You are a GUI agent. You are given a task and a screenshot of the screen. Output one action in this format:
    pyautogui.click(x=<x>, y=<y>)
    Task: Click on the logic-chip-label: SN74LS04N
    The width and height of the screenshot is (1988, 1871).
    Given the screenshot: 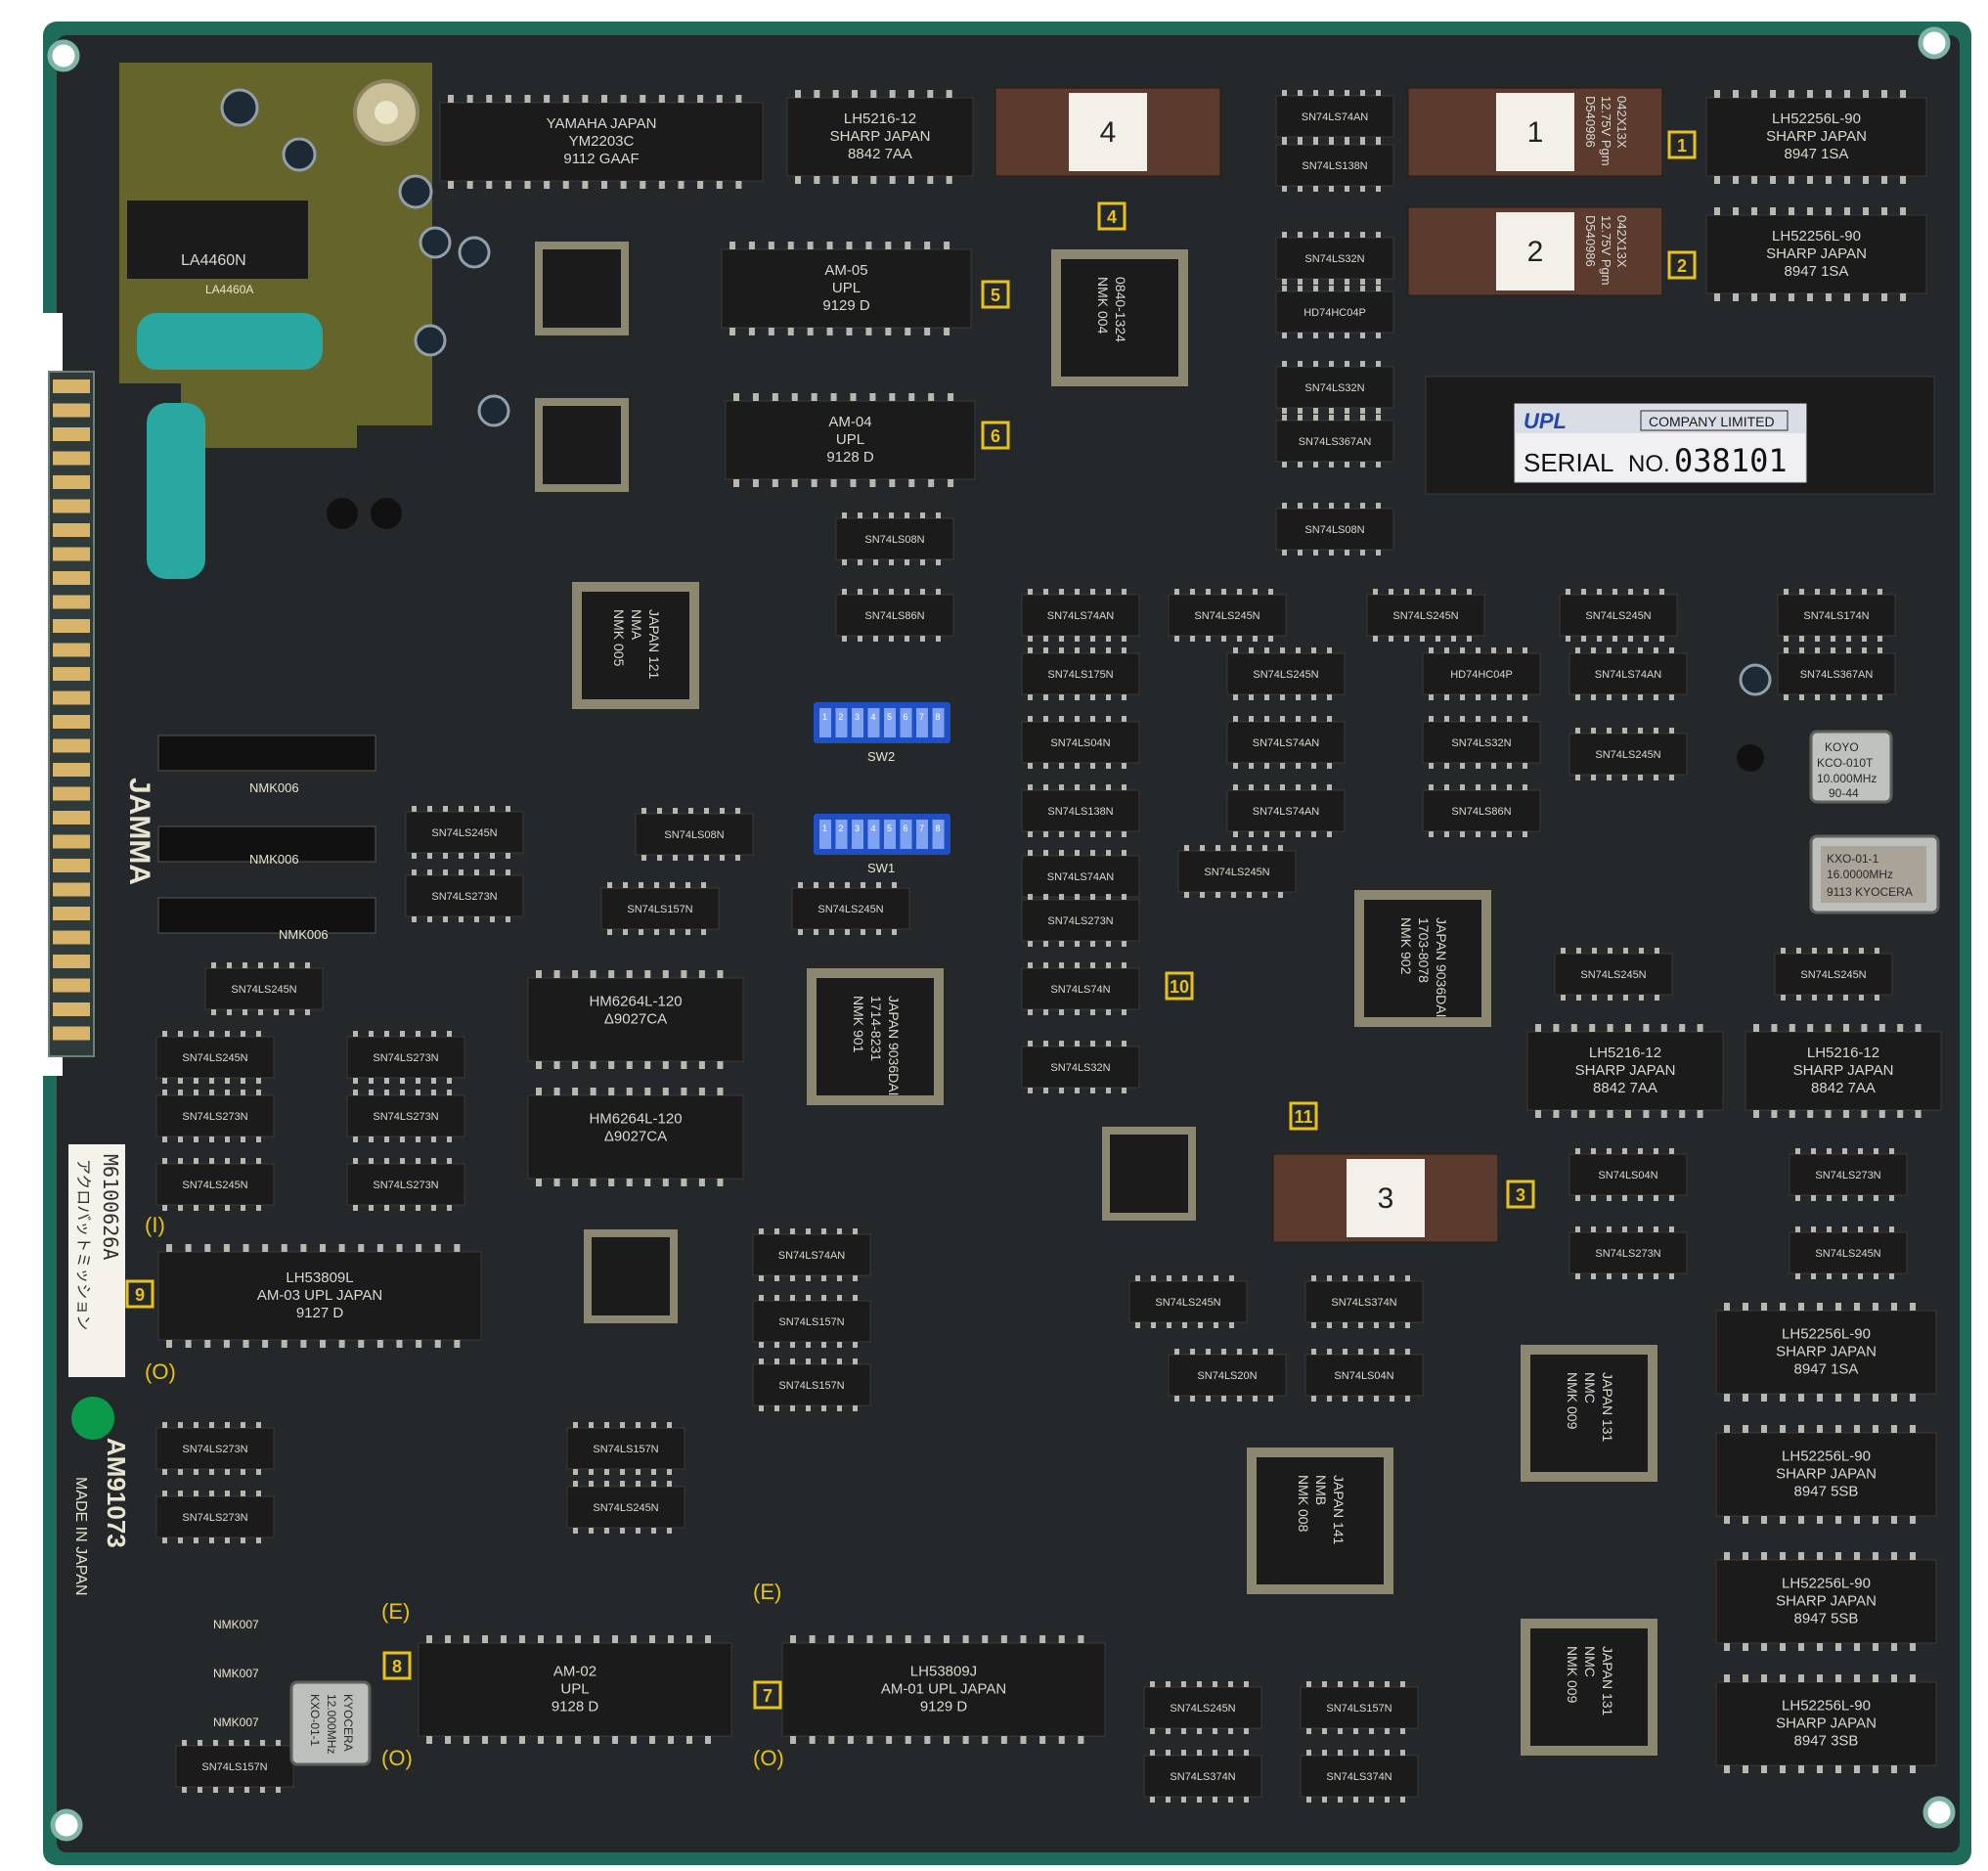 What is the action you would take?
    pyautogui.click(x=1363, y=1376)
    